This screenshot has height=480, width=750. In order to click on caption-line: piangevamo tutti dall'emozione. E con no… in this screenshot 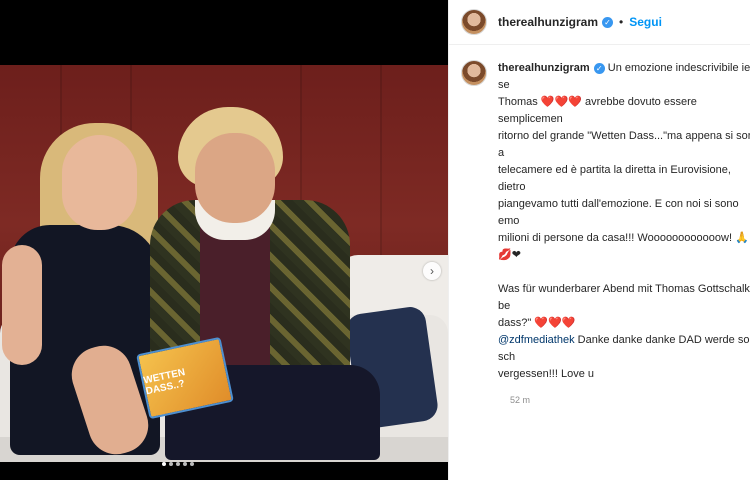, I will do `click(618, 212)`.